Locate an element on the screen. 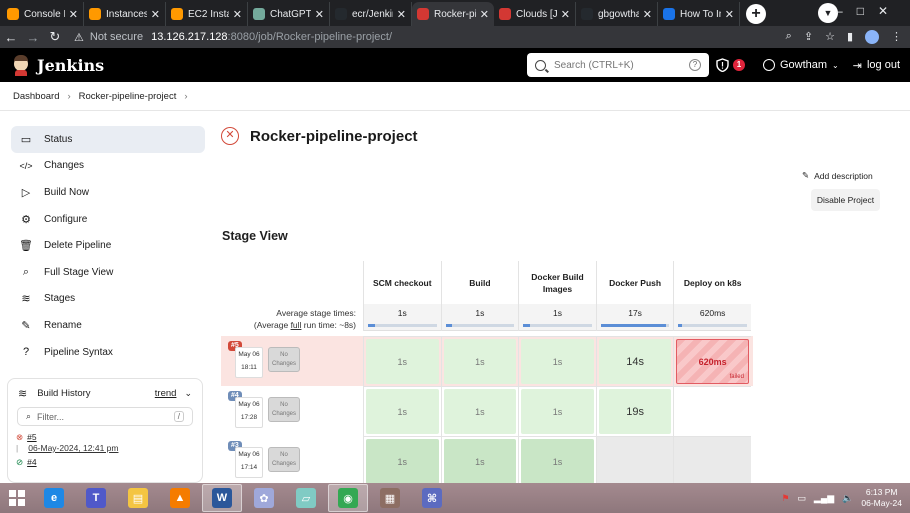 The height and width of the screenshot is (513, 910). taskbar-app-internet-explorer: e is located at coordinates (54, 498).